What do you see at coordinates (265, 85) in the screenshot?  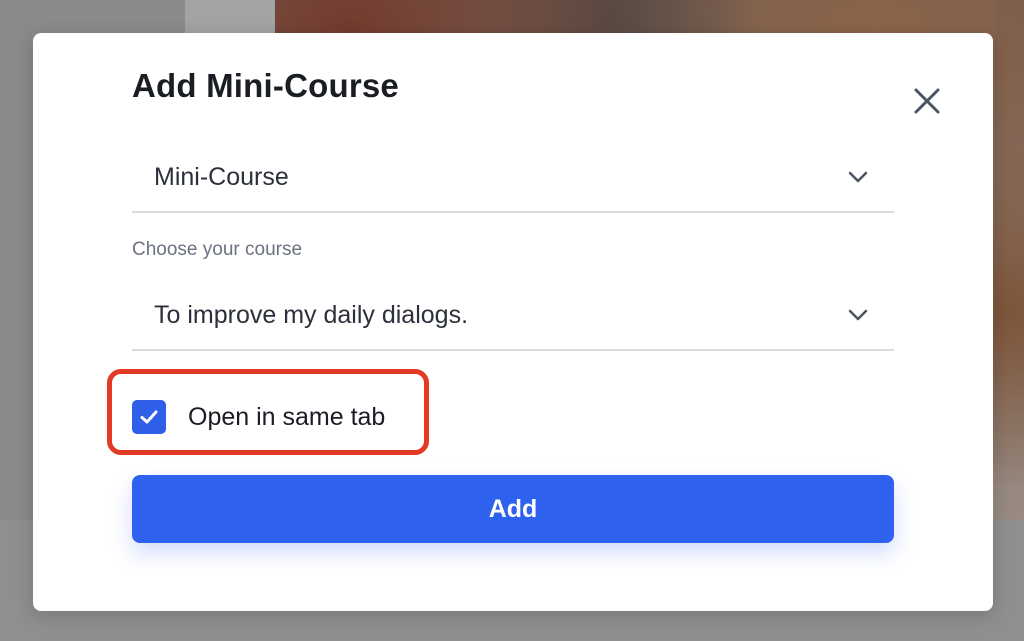 I see `dialog-title: Add Mini-Course` at bounding box center [265, 85].